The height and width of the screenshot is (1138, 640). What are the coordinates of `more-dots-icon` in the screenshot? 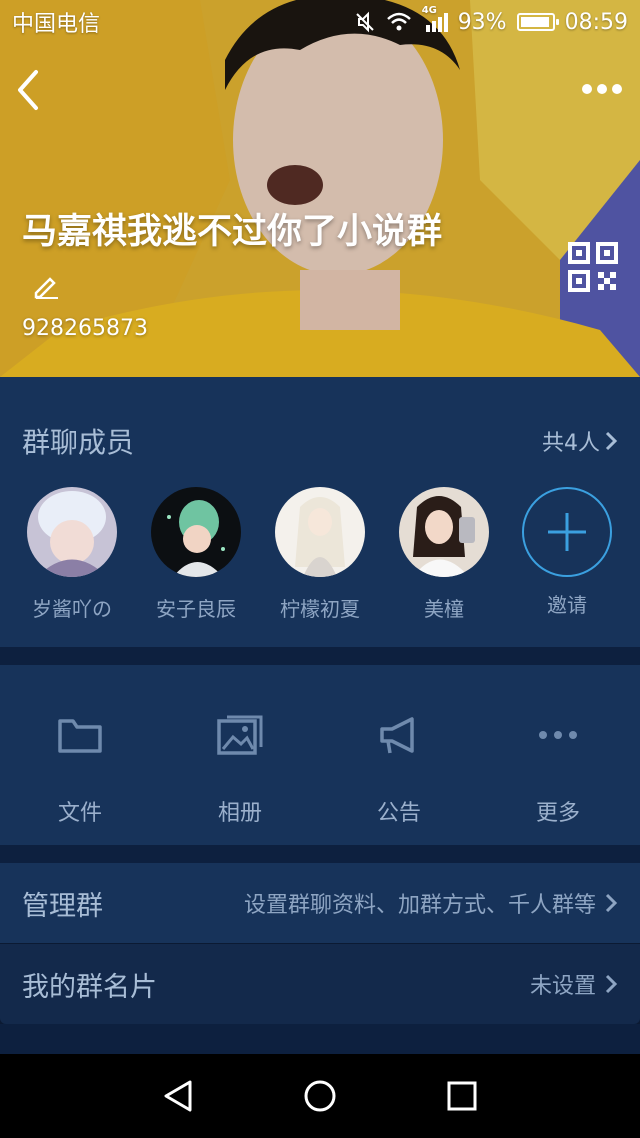 It's located at (558, 735).